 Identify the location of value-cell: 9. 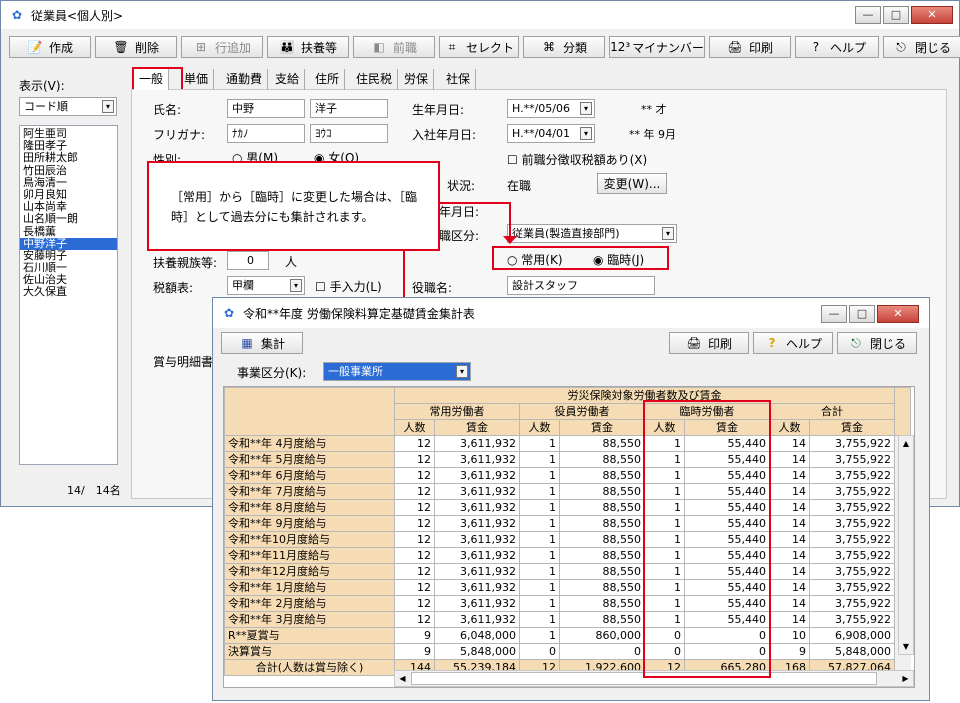
(414, 635).